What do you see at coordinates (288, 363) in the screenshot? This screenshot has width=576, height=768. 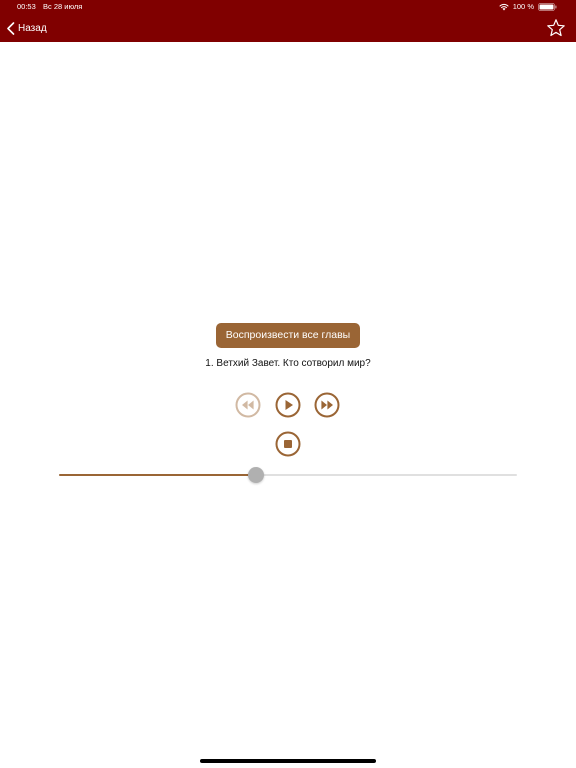 I see `track-title: 1. Ветхий Завет. Кто сотворил мир?` at bounding box center [288, 363].